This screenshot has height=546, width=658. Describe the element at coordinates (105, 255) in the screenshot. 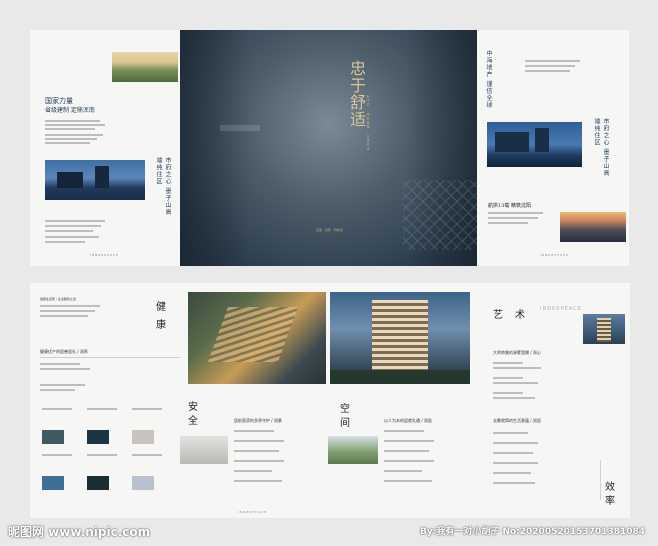

I see `brand-left: INNERPEACE` at that location.